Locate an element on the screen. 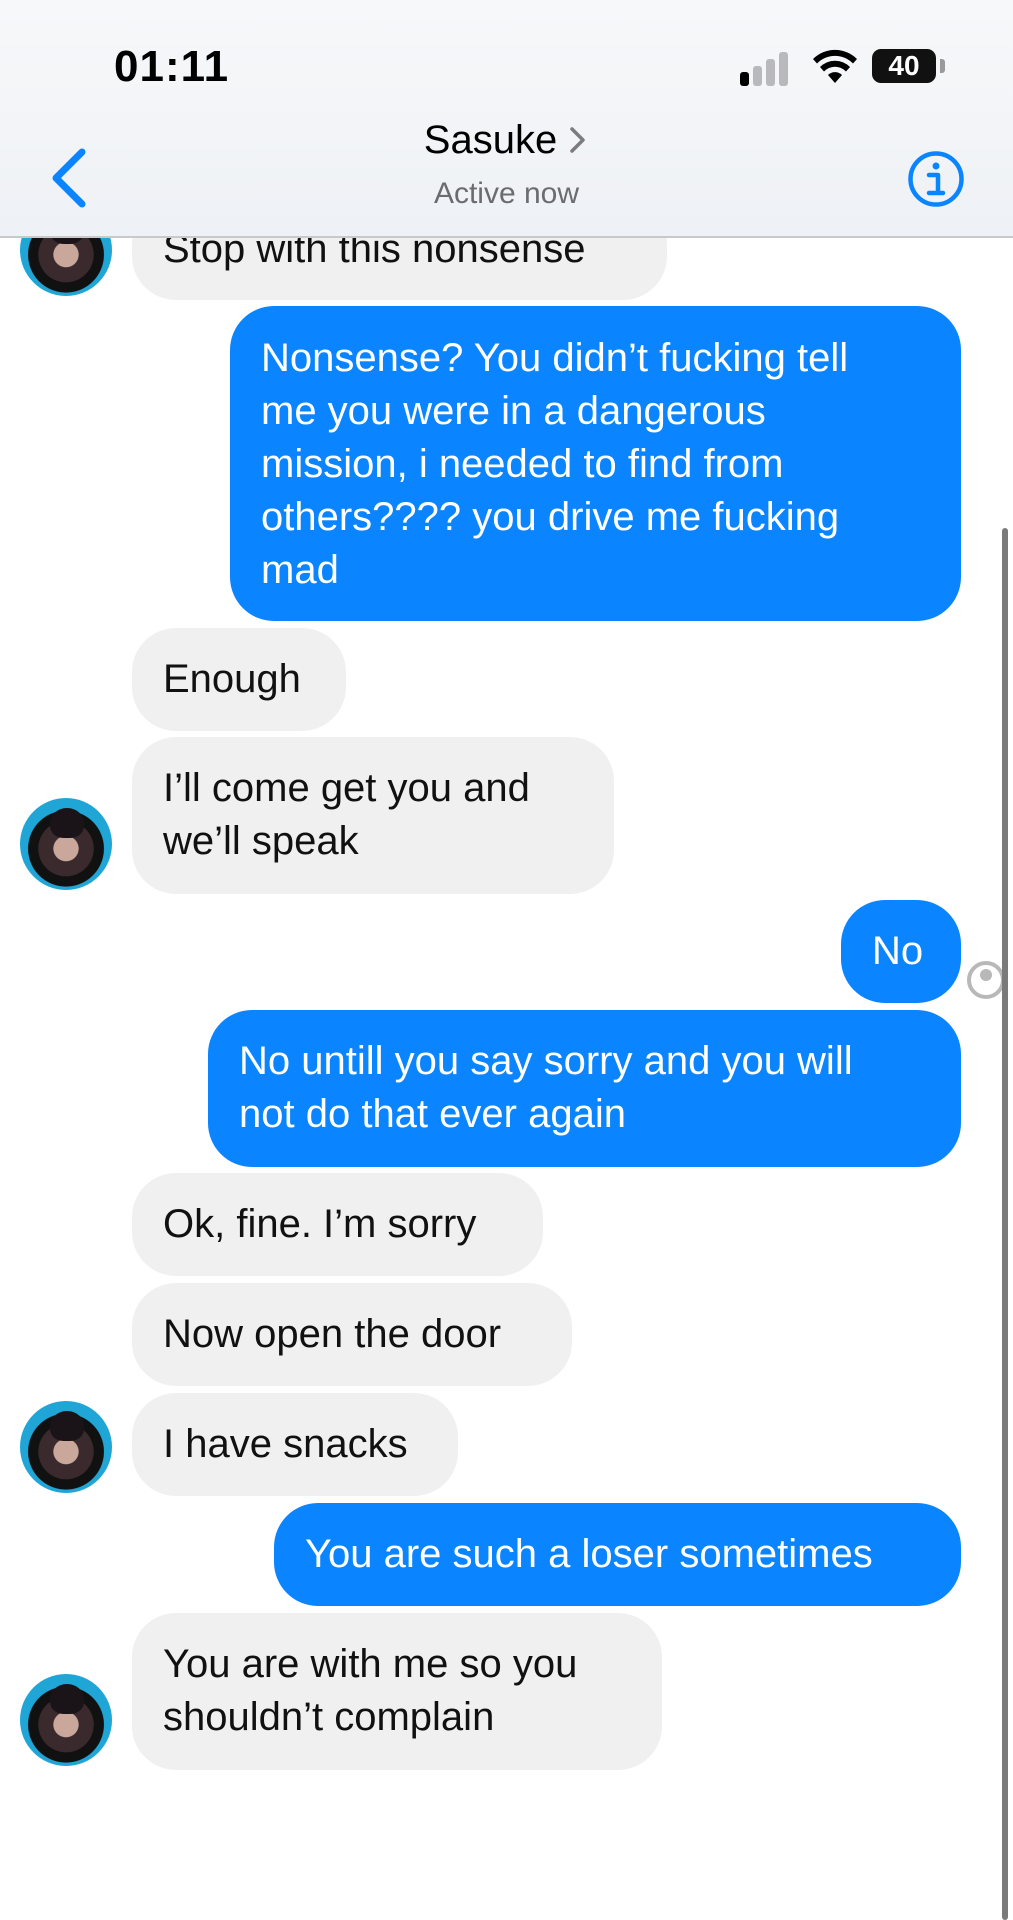 The height and width of the screenshot is (1920, 1013). status-time: 01:11 is located at coordinates (172, 66).